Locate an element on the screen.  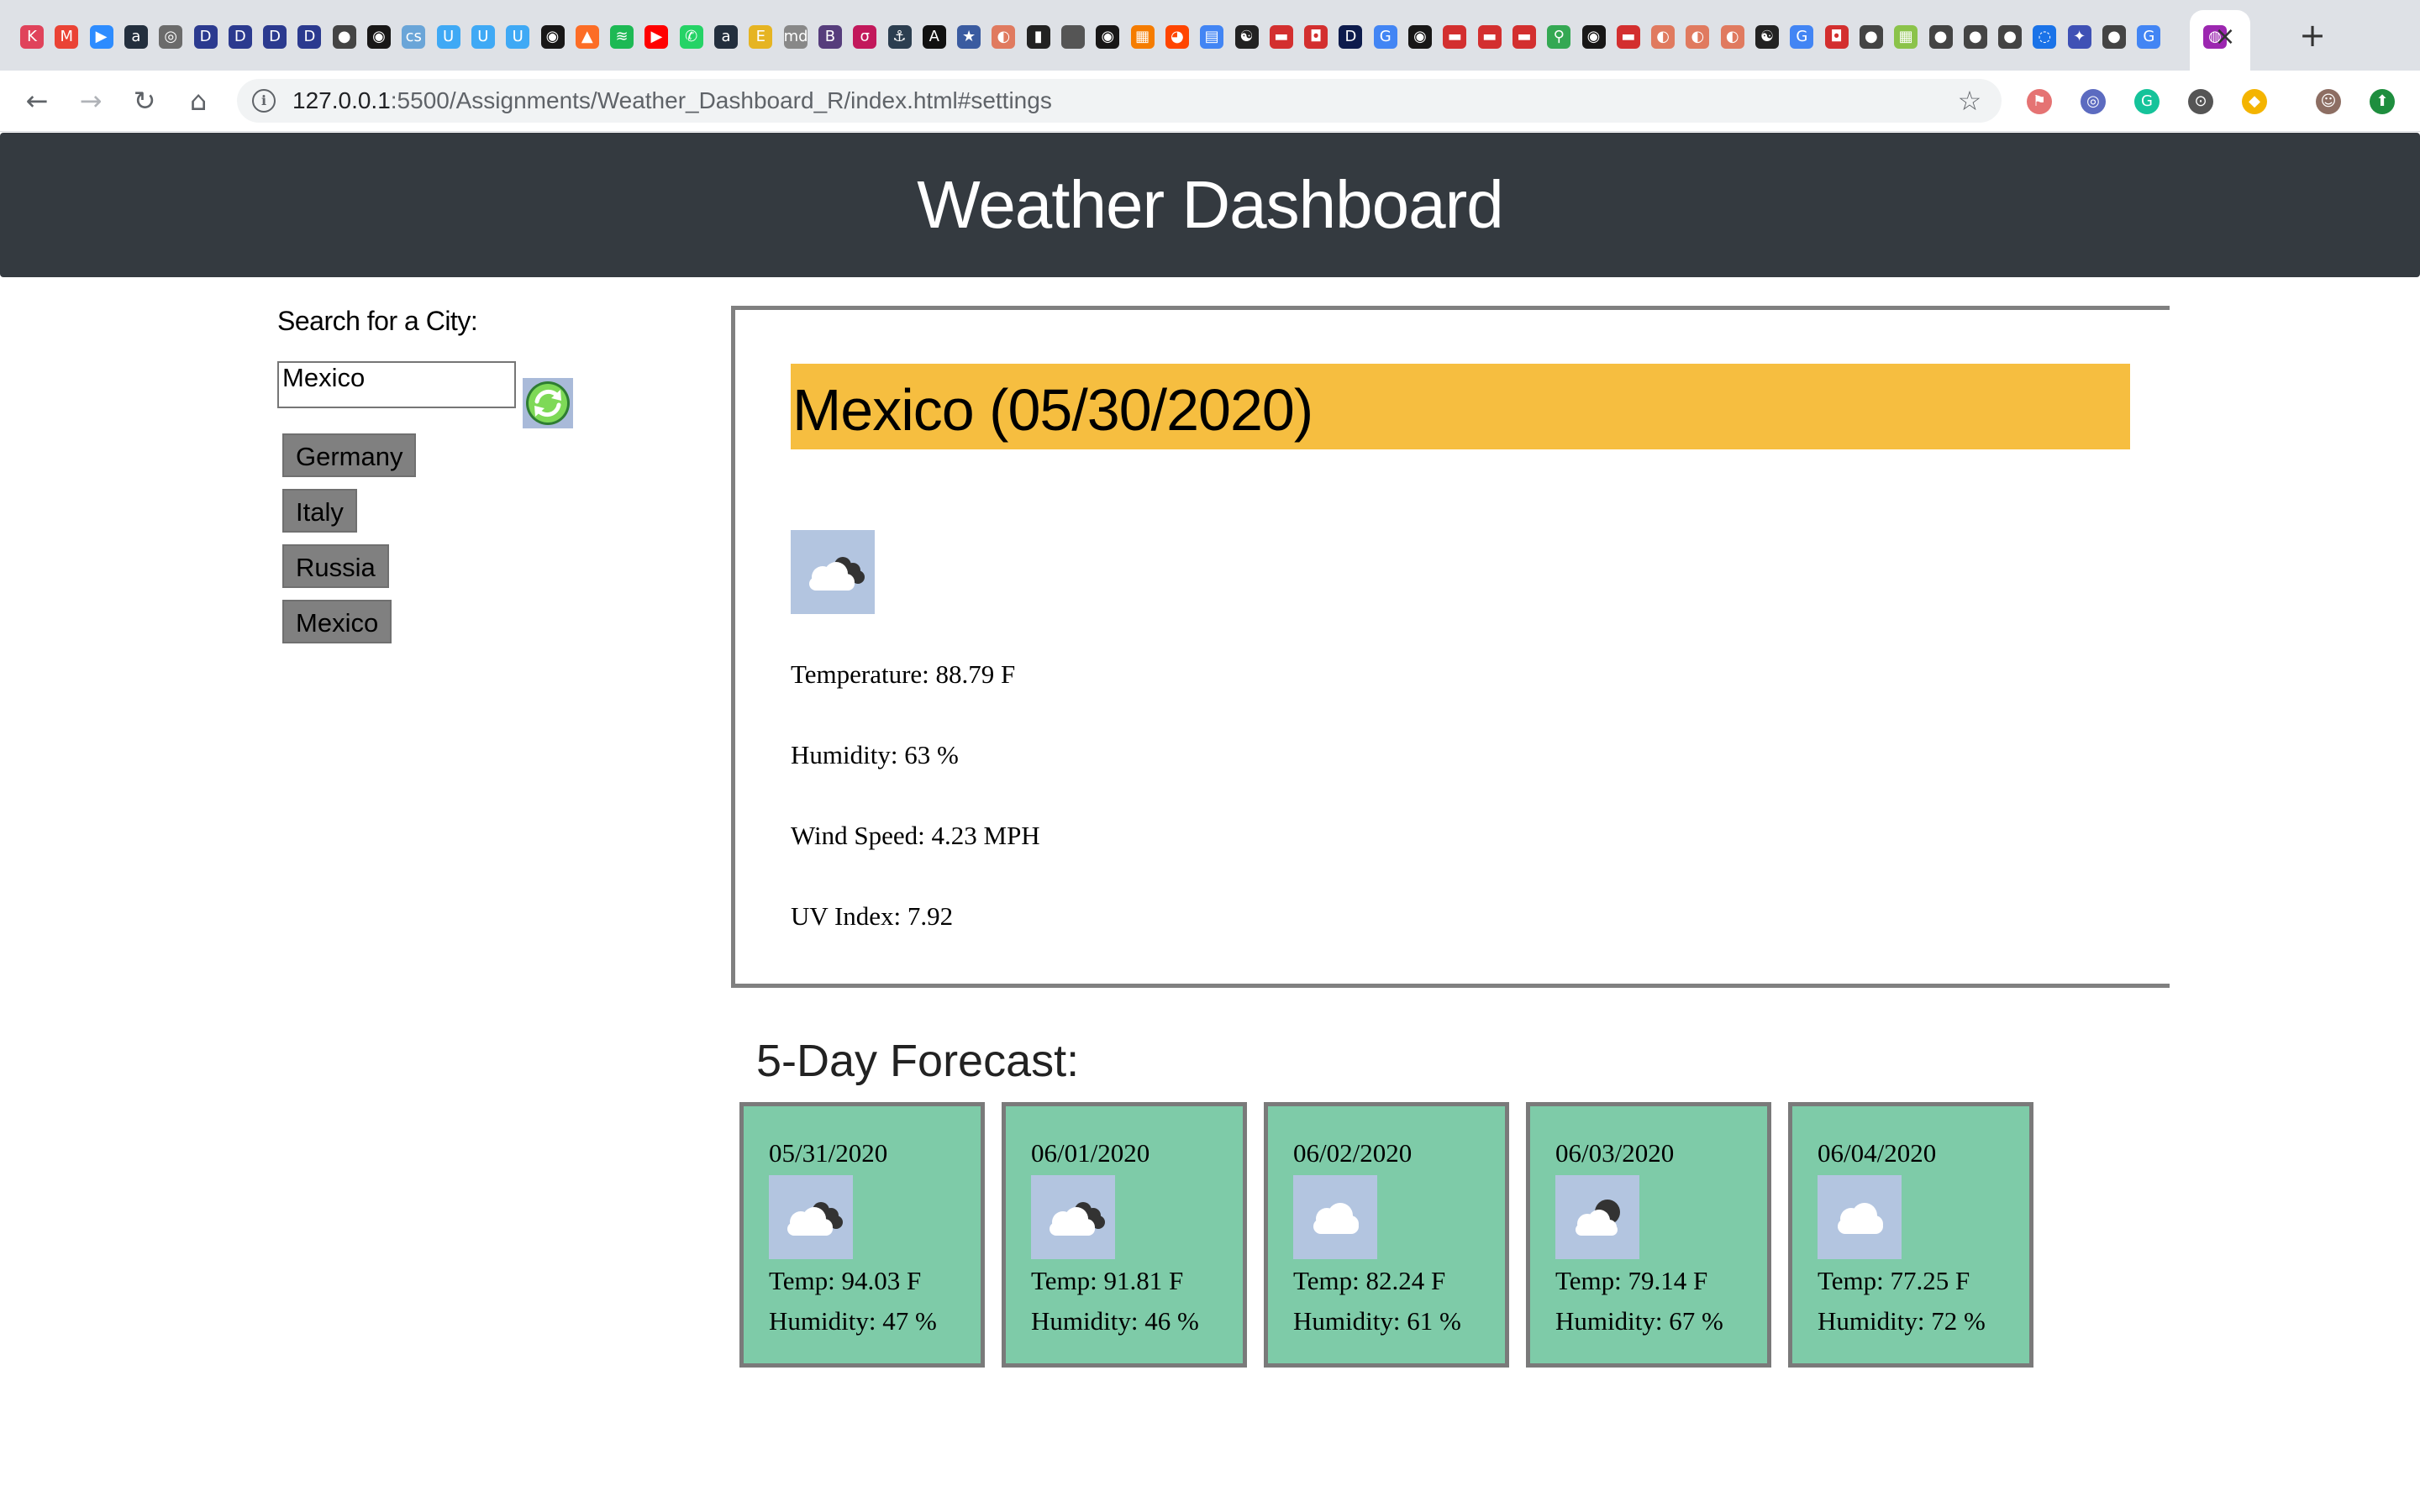
tab-favicon-icon: ⚓ is located at coordinates (900, 37).